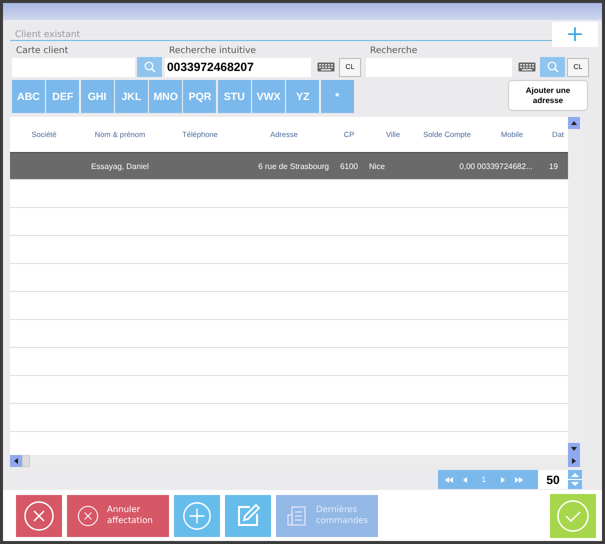  I want to click on confirm-button, so click(573, 516).